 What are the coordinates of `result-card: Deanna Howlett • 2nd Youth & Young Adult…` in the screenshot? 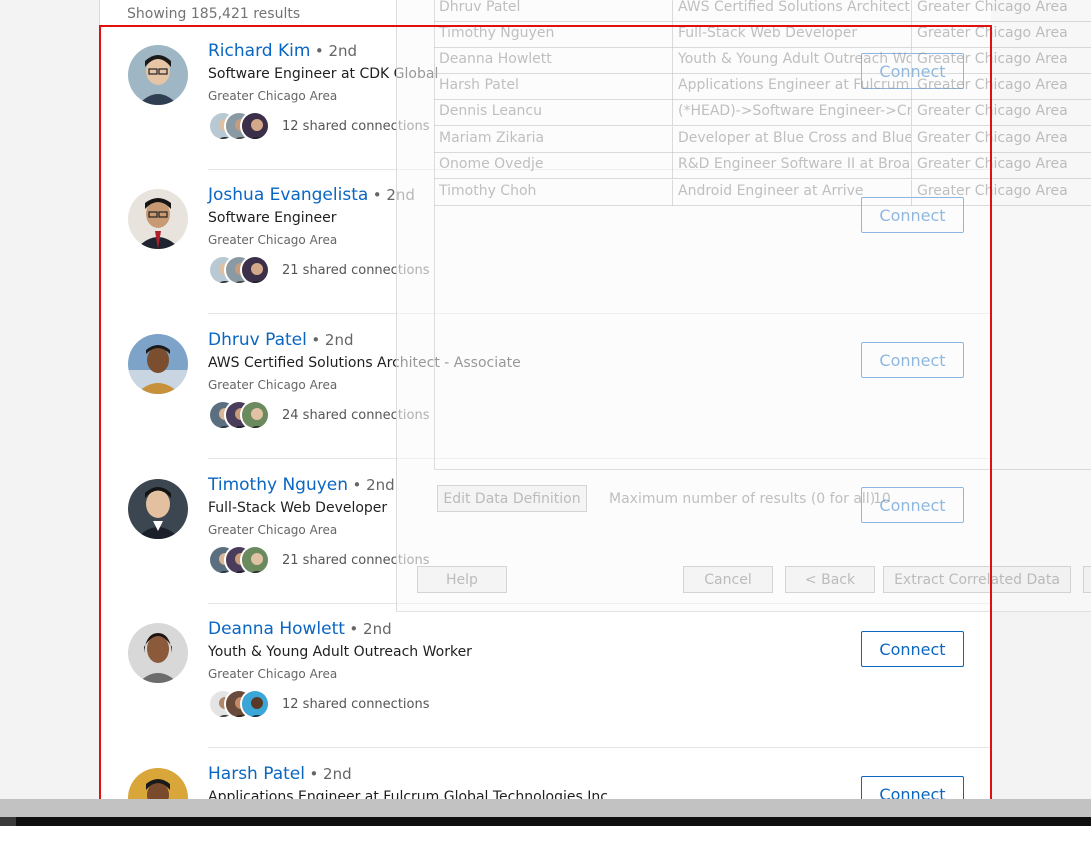 It's located at (545, 675).